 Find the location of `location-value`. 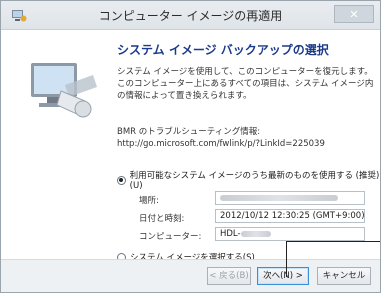

location-value is located at coordinates (290, 198).